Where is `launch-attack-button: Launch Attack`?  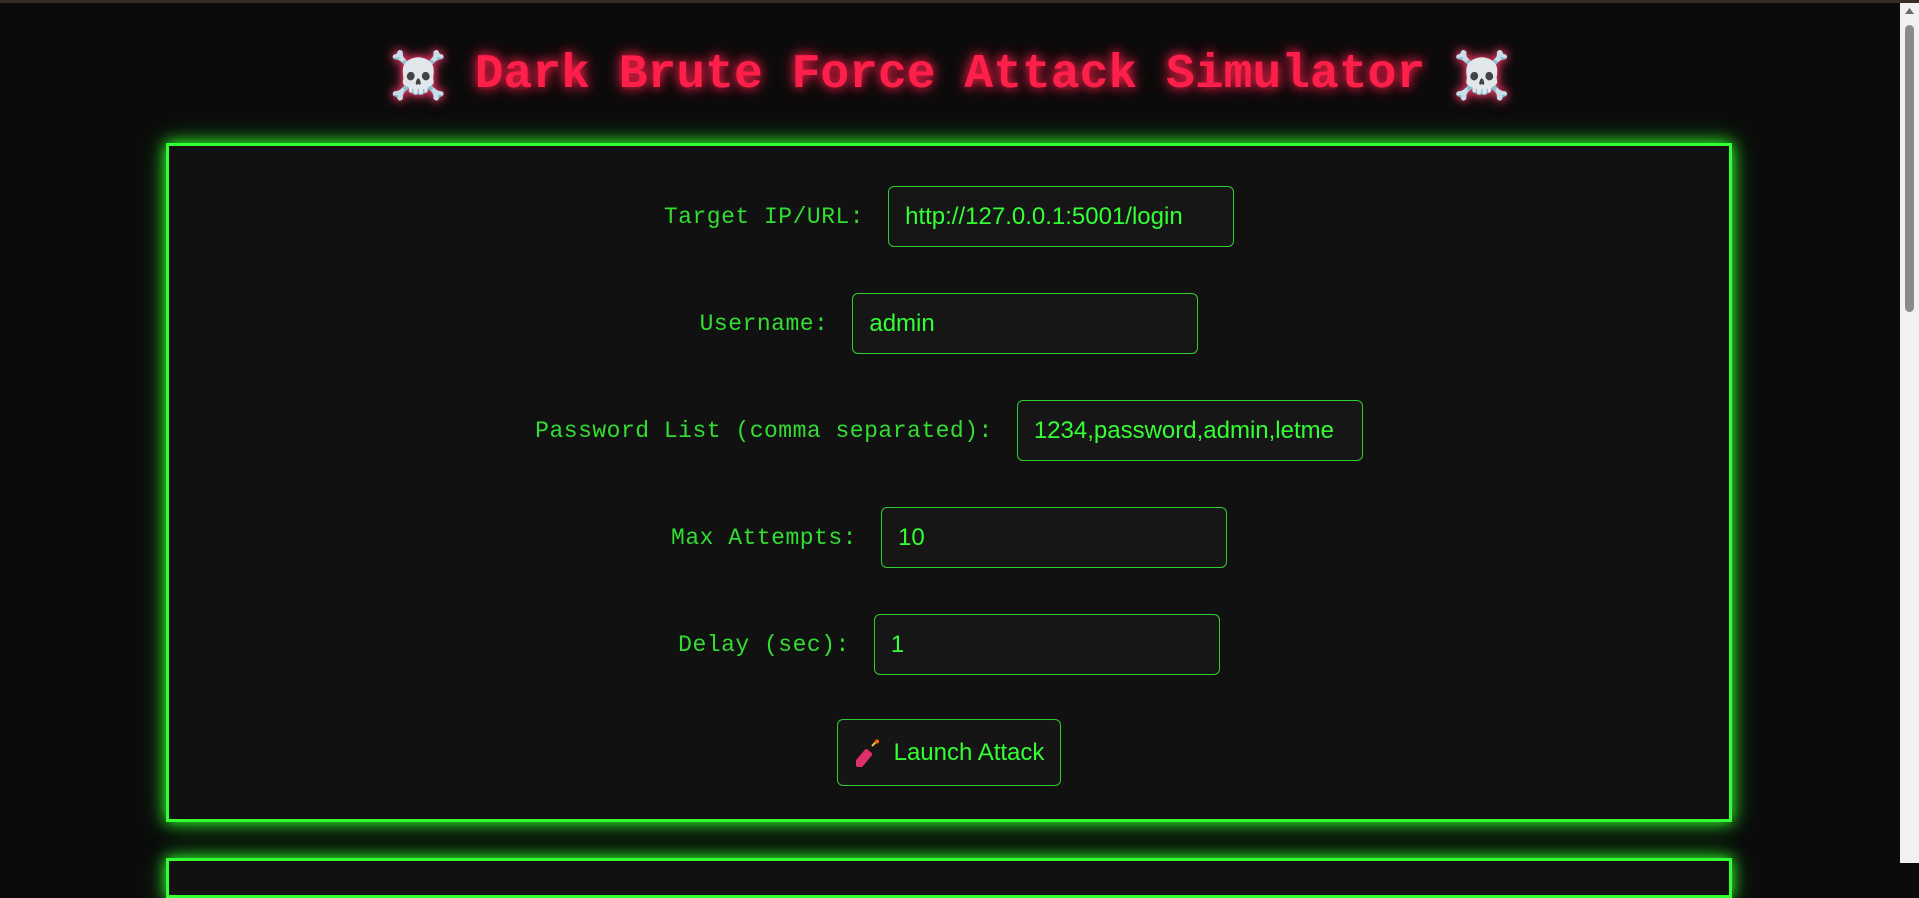
launch-attack-button: Launch Attack is located at coordinates (949, 752).